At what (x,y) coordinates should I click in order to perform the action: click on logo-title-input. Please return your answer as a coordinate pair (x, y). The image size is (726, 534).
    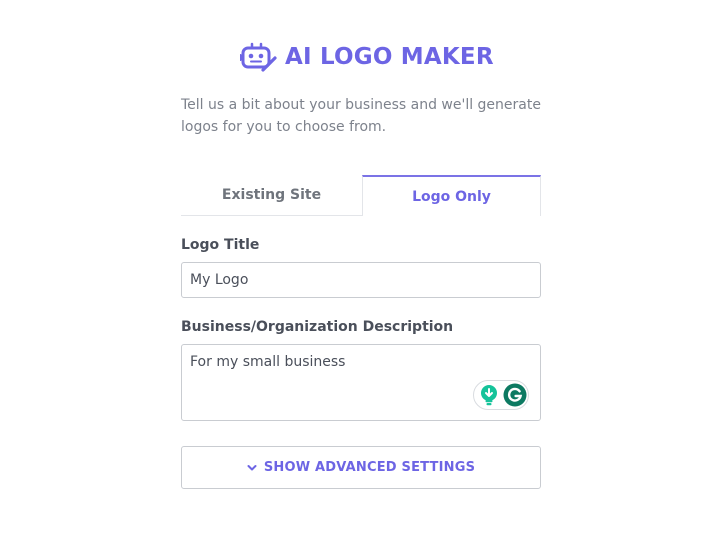
    Looking at the image, I should click on (361, 280).